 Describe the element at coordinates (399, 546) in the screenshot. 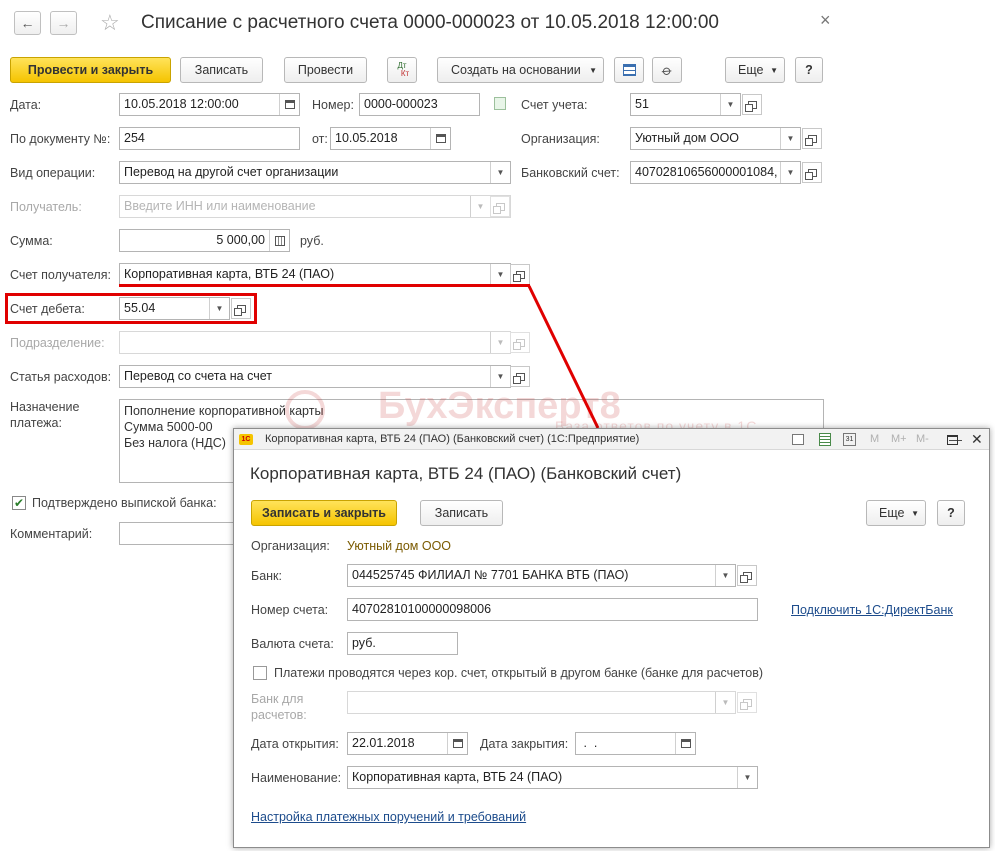

I see `popup-org-value: Уютный дом ООО` at that location.